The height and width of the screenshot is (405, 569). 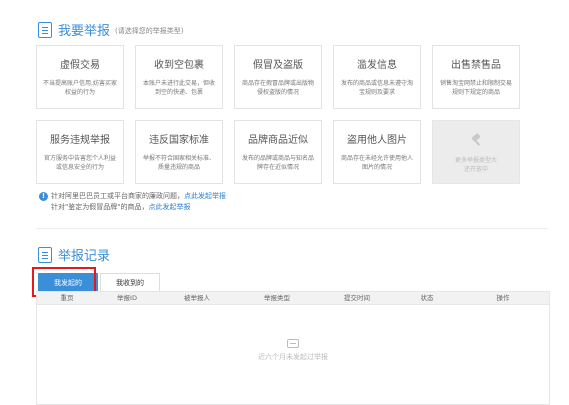 I want to click on report-type-desc: 官方服务中告害您个人利益或信息安全的行为, so click(x=79, y=163).